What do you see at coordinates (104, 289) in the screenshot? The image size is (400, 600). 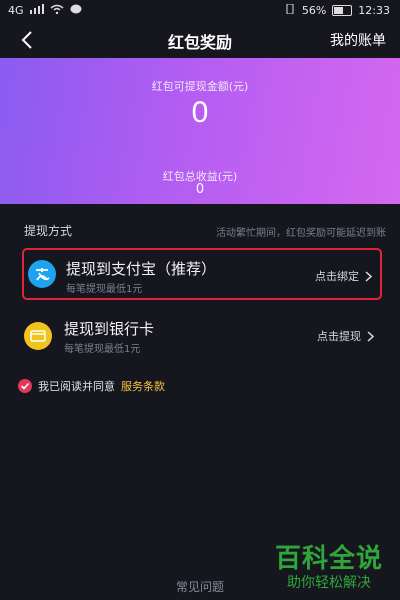 I see `alipay-min-note: 每笔提现最低1元` at bounding box center [104, 289].